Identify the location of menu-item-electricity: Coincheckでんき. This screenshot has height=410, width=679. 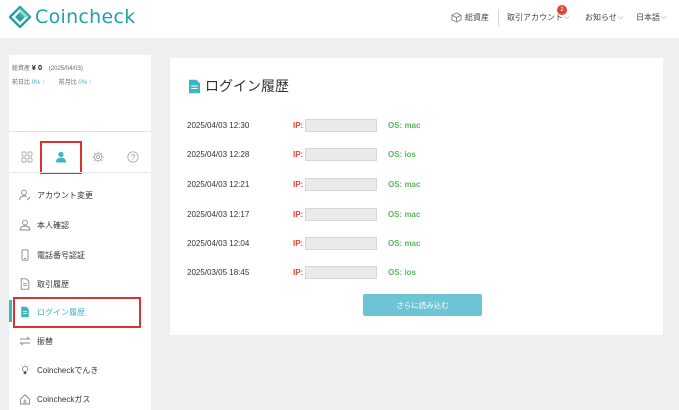
(80, 370).